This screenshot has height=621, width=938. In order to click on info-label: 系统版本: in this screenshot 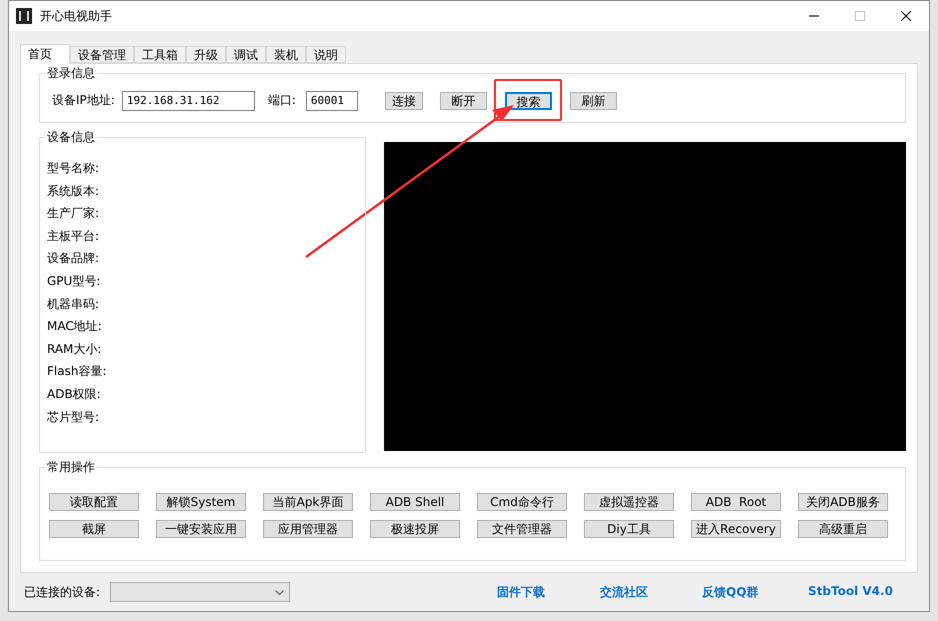, I will do `click(73, 191)`.